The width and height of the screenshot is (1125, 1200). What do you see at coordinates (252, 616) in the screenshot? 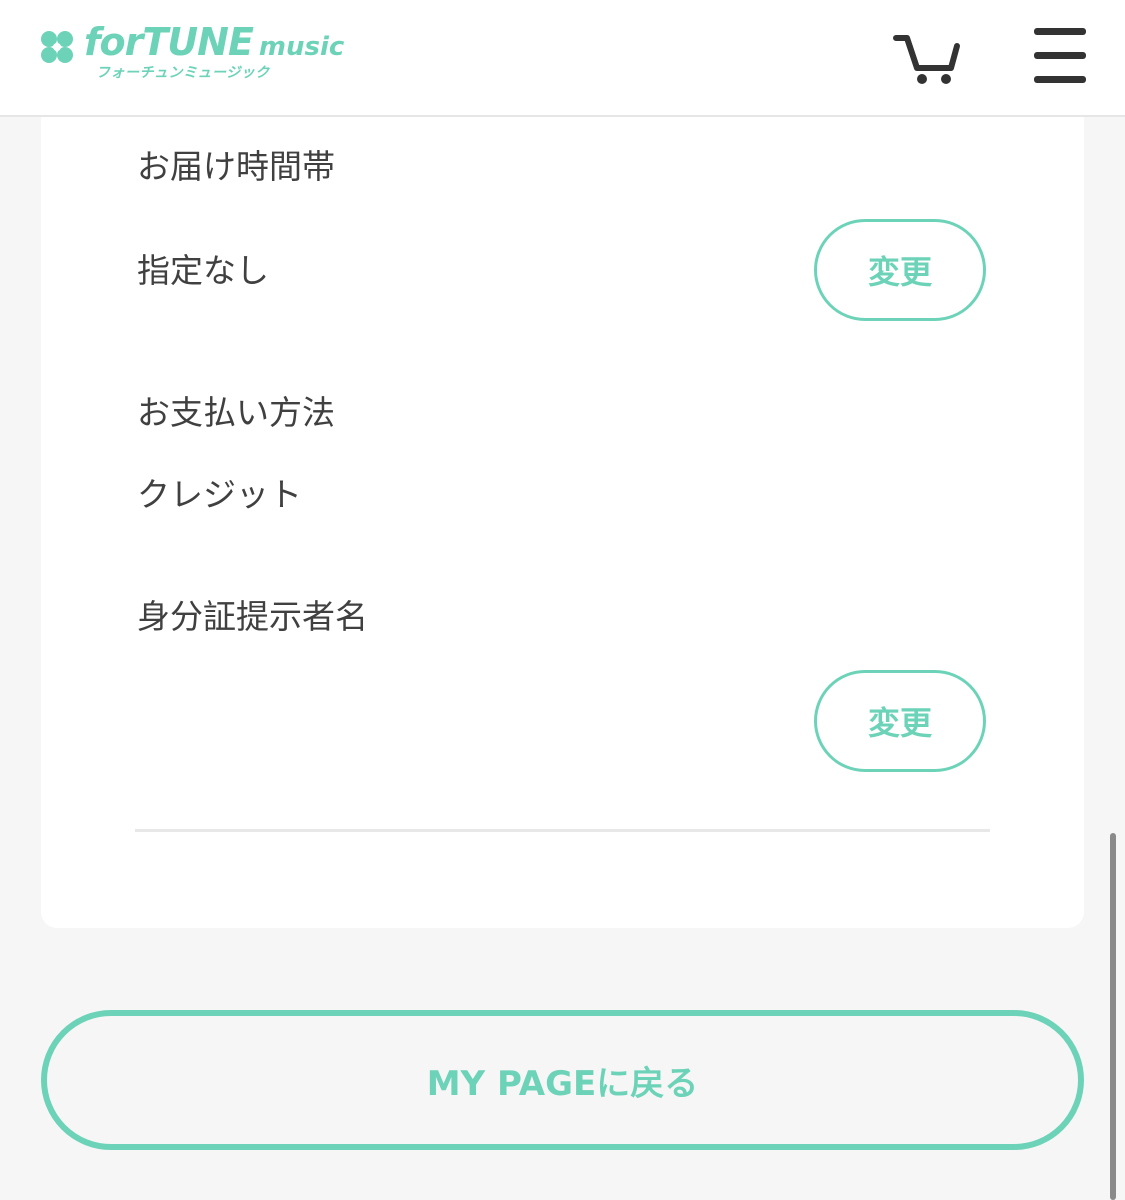
I see `id-holder-name-label: 身分証提示者名` at bounding box center [252, 616].